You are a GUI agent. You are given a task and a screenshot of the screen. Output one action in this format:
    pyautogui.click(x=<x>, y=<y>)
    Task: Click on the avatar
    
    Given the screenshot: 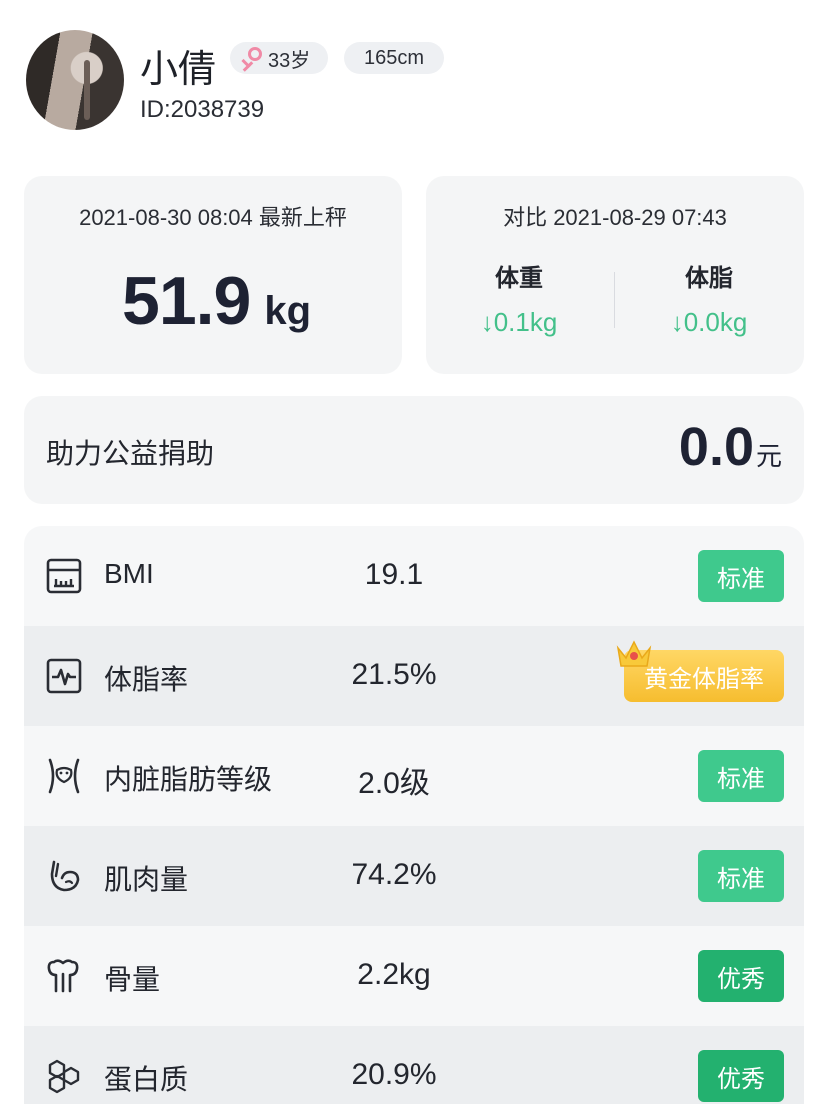 What is the action you would take?
    pyautogui.click(x=75, y=80)
    